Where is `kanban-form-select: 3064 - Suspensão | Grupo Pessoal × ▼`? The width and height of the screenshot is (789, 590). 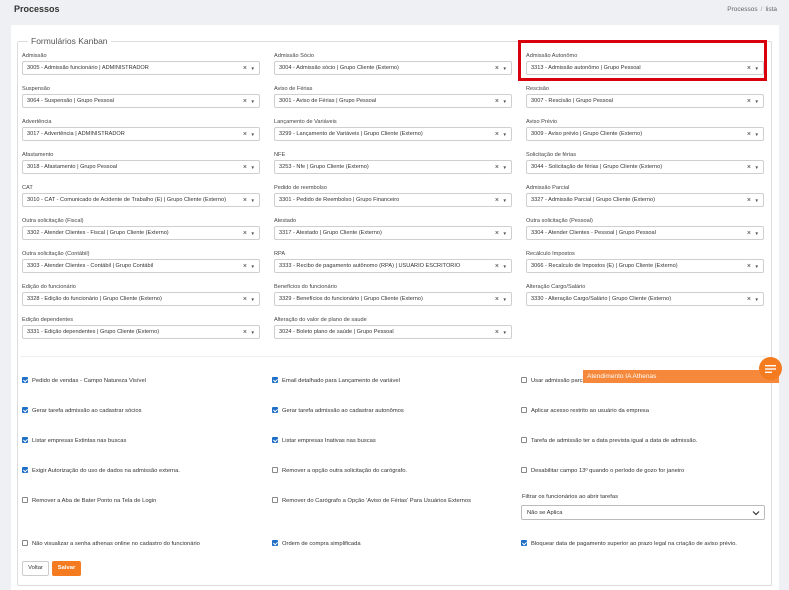
kanban-form-select: 3064 - Suspensão | Grupo Pessoal × ▼ is located at coordinates (141, 101).